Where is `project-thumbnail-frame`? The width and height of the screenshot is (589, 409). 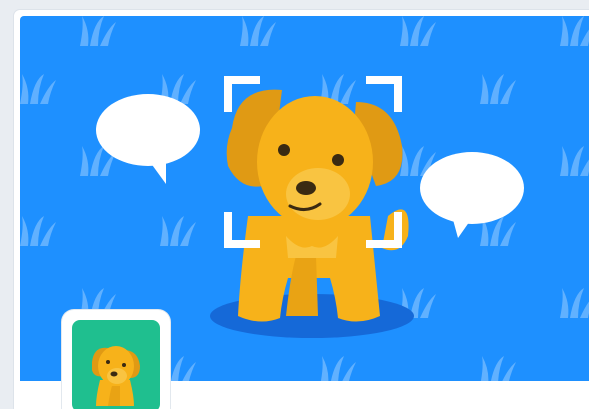 project-thumbnail-frame is located at coordinates (116, 359).